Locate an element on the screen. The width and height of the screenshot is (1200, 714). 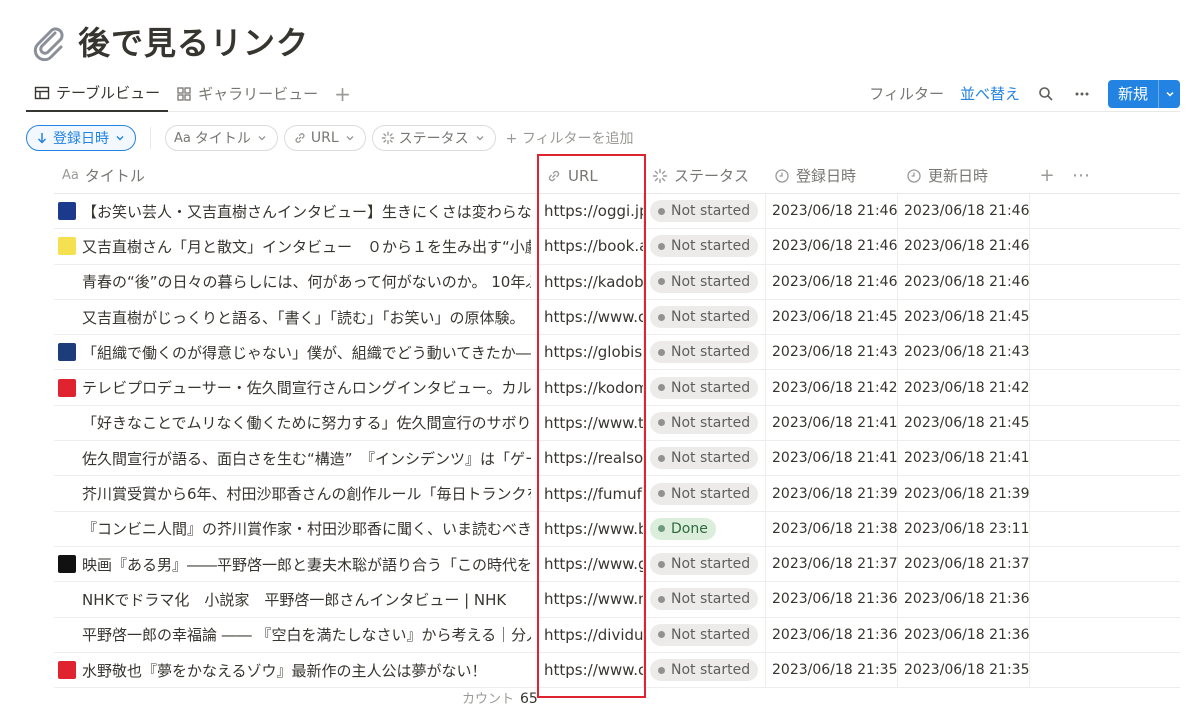
chevron-down-icon is located at coordinates (1169, 93).